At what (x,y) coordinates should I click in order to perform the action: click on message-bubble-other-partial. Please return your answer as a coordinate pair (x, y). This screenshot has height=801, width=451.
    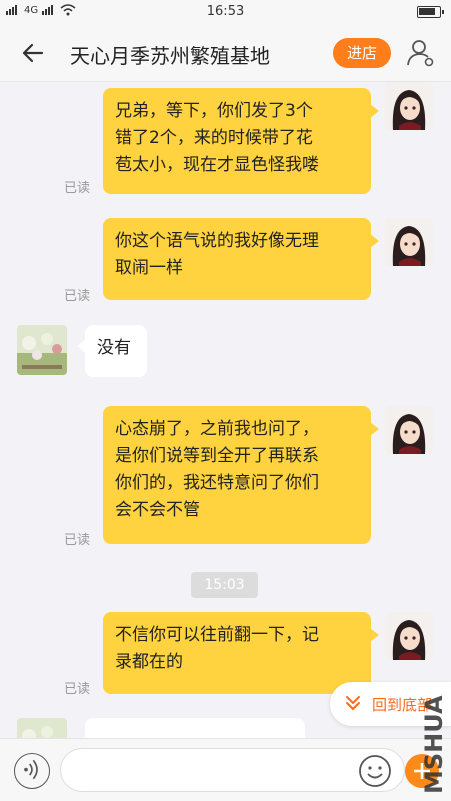
    Looking at the image, I should click on (195, 728).